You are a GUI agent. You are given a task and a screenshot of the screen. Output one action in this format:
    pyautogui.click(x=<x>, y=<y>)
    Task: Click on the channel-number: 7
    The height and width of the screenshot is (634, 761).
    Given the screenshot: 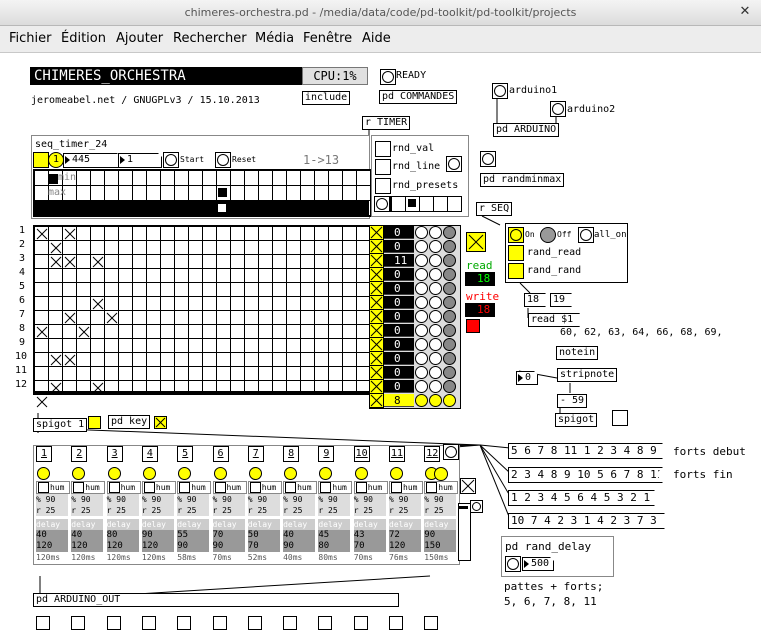 What is the action you would take?
    pyautogui.click(x=255, y=454)
    